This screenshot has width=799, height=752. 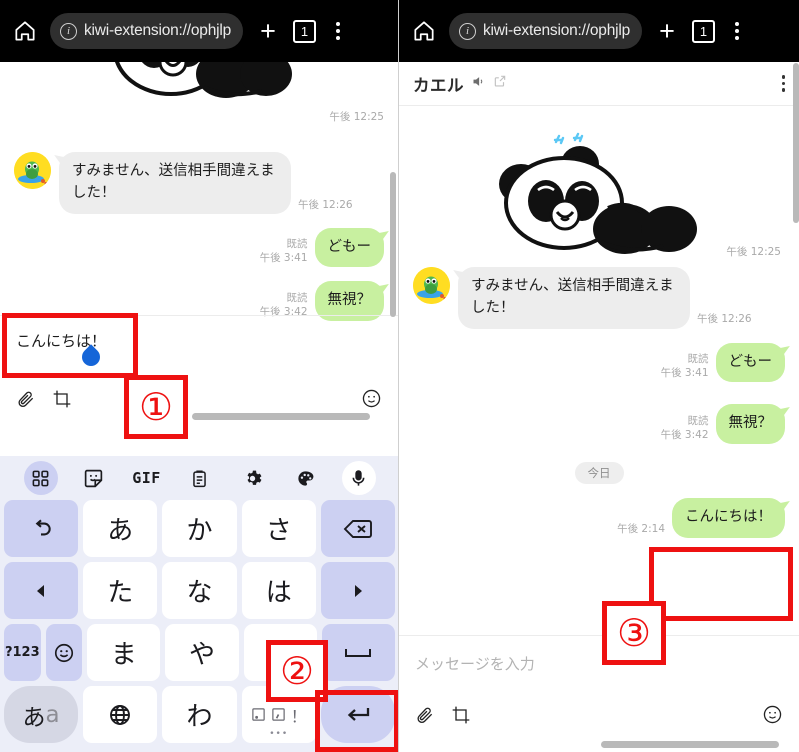 What do you see at coordinates (199, 117) in the screenshot?
I see `sticker-timestamp-row: 午後 12:25` at bounding box center [199, 117].